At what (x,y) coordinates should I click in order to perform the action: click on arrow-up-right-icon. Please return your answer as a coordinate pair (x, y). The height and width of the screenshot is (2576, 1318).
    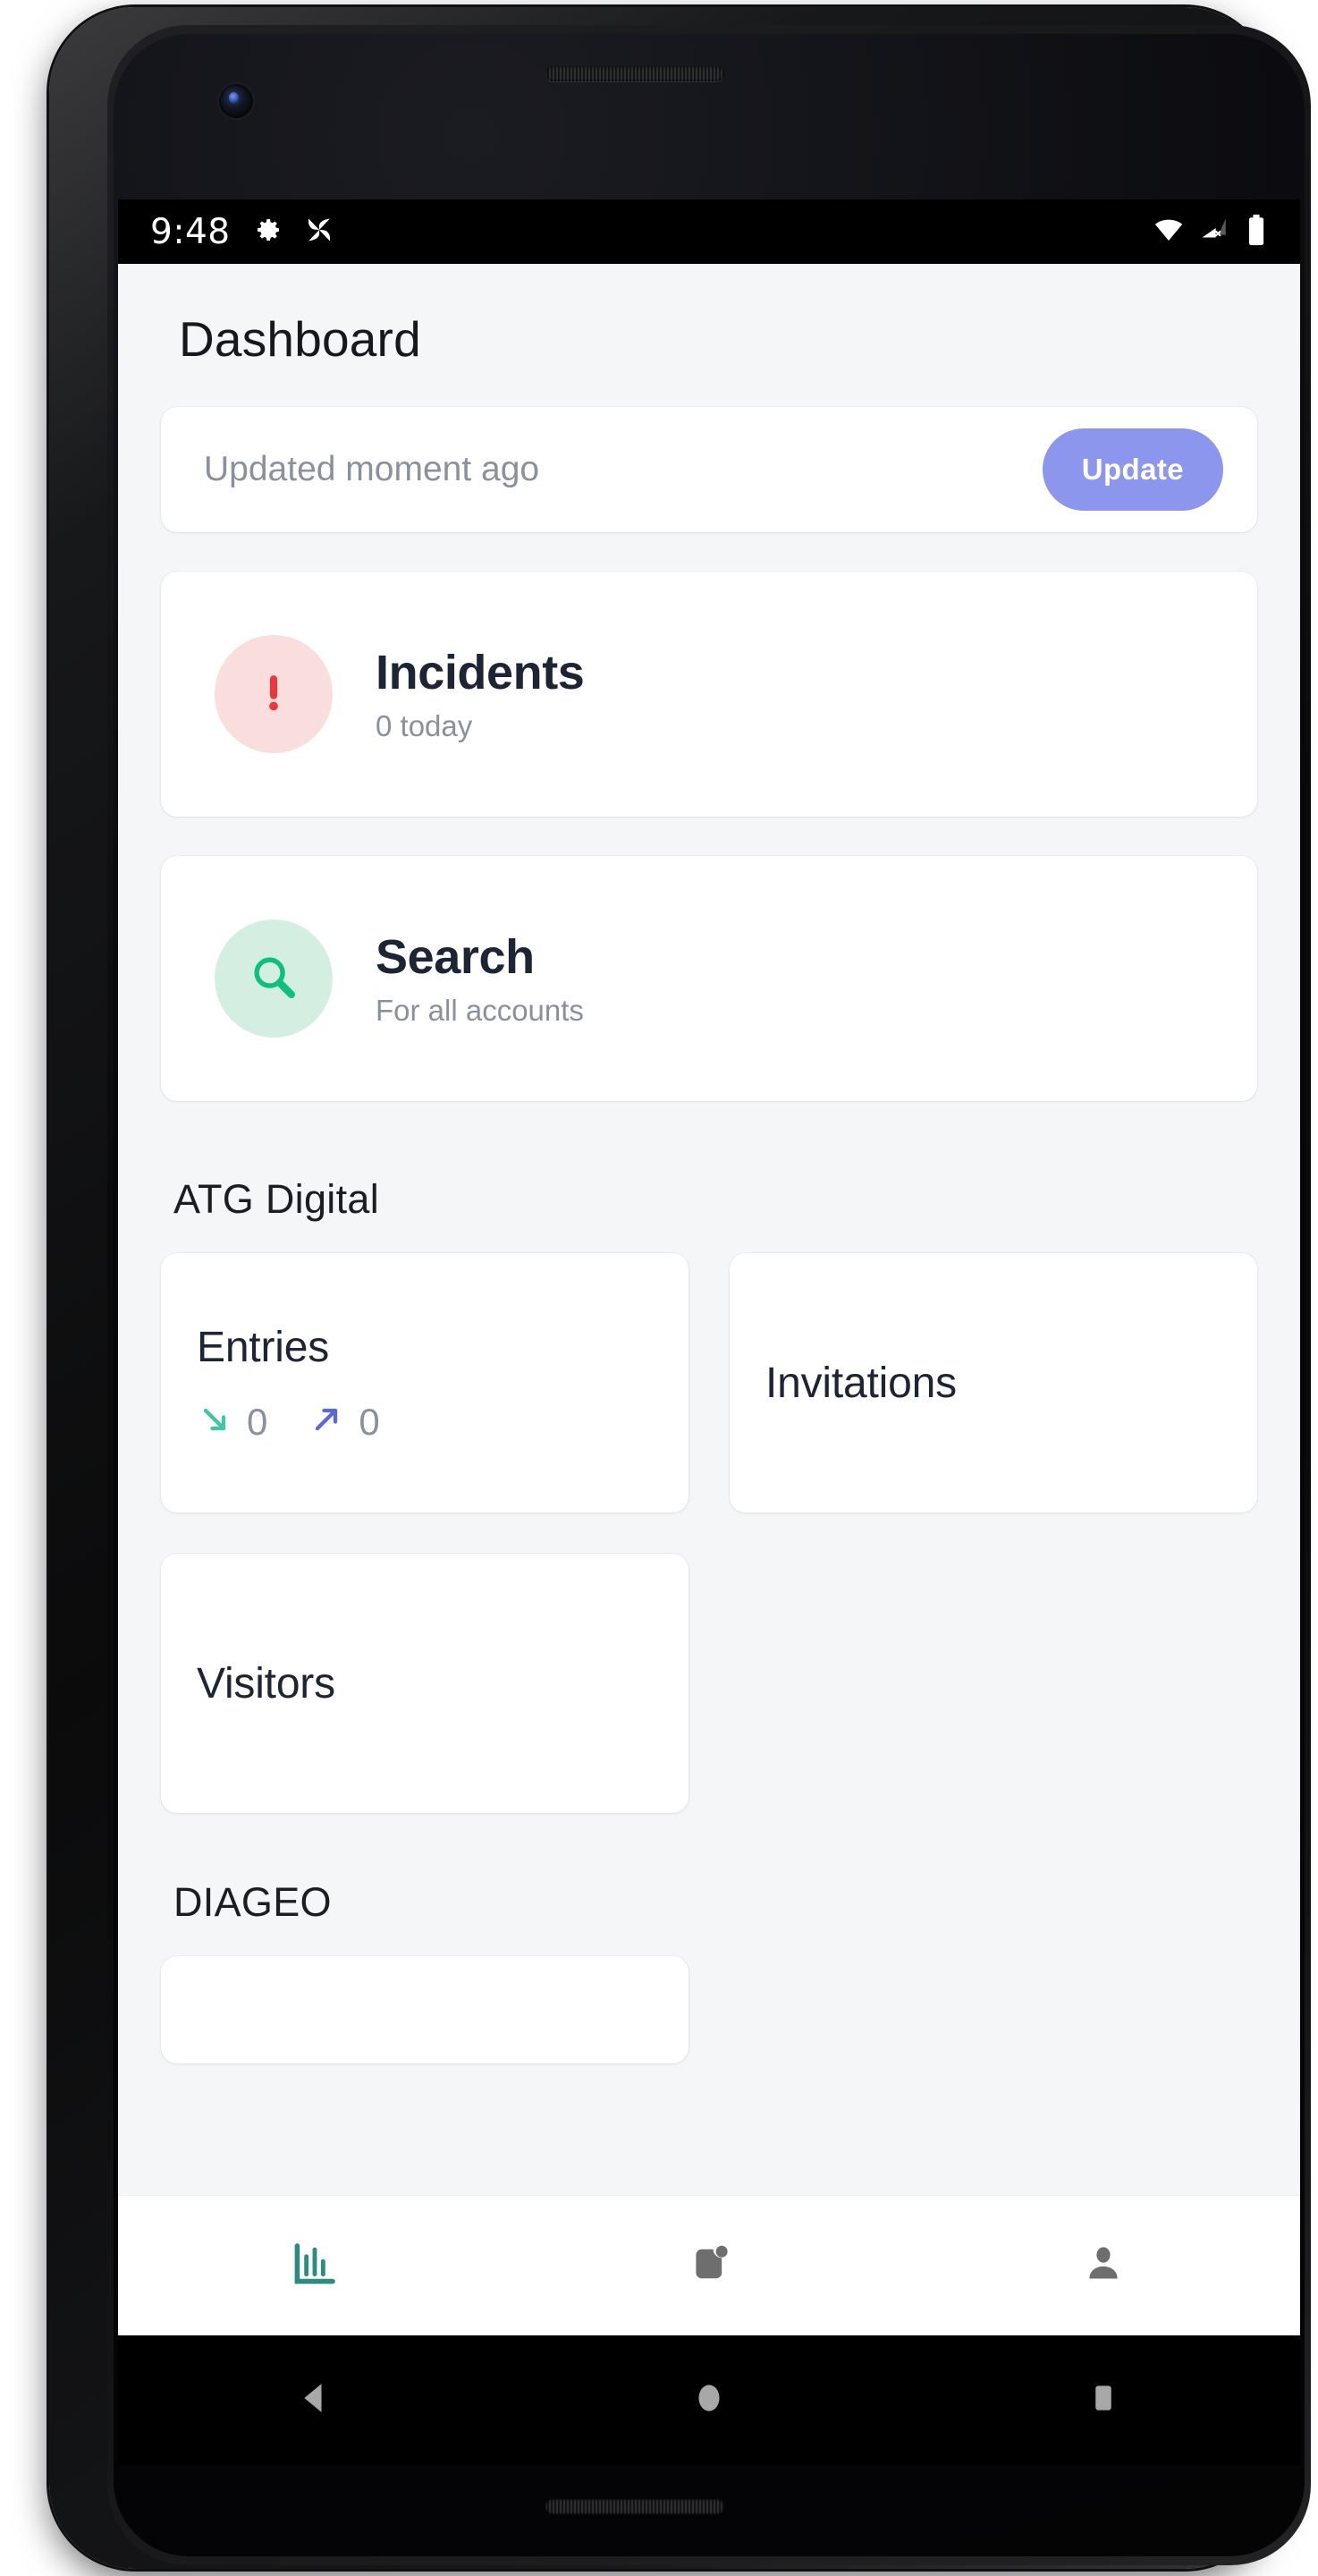
    Looking at the image, I should click on (326, 1422).